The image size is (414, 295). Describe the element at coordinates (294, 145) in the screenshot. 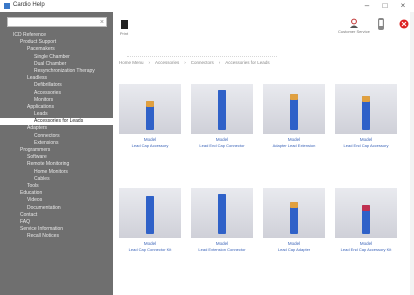

I see `product-name: Adapter Lead Extension` at that location.